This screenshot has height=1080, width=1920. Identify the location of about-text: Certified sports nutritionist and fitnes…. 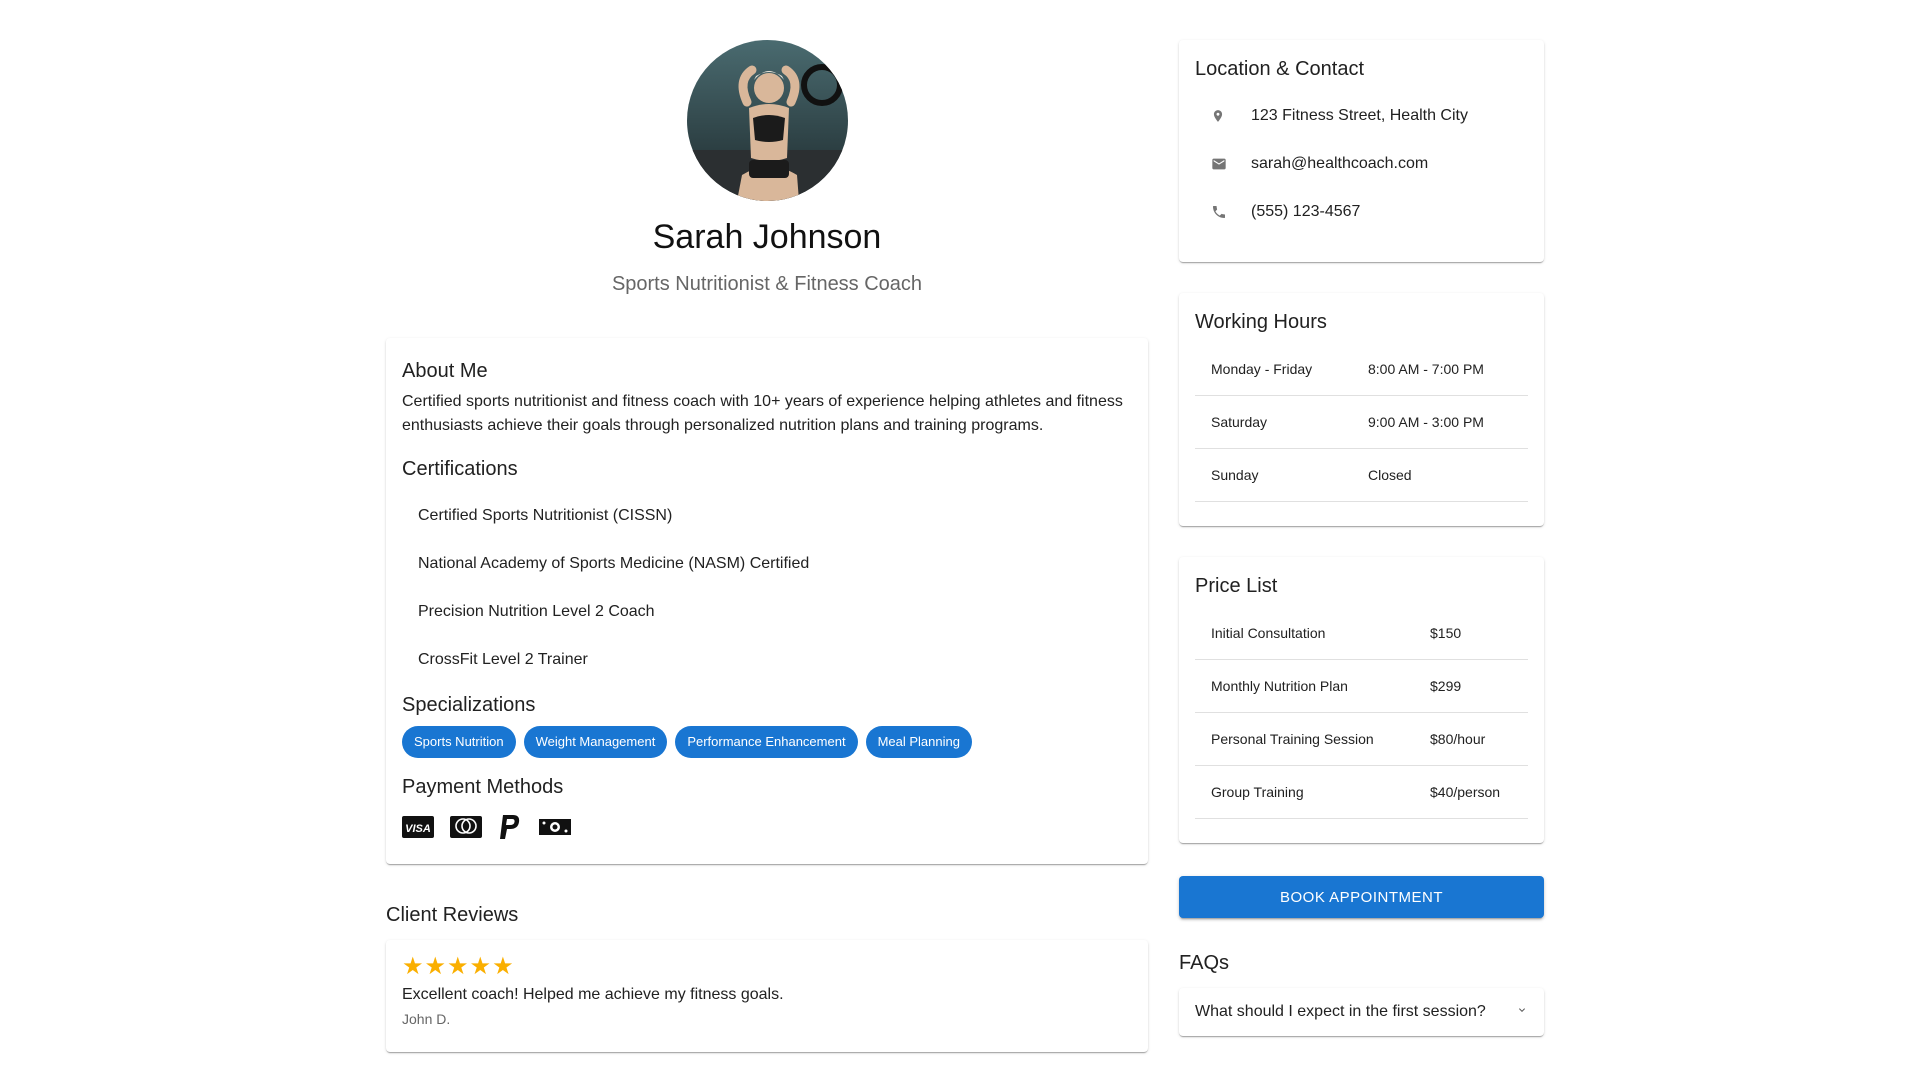
(762, 413).